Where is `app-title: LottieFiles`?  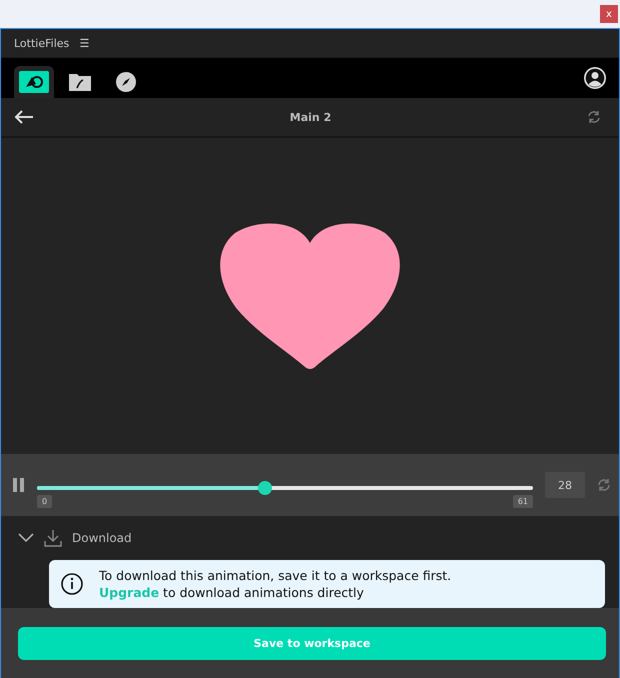
app-title: LottieFiles is located at coordinates (42, 43).